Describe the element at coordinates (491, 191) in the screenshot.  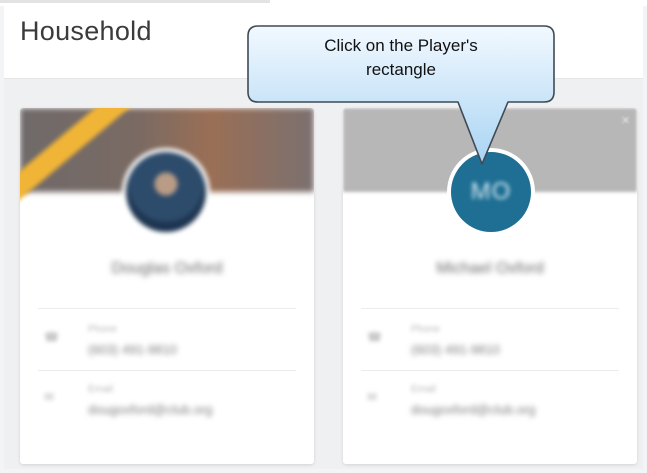
I see `avatar-initials: MO` at that location.